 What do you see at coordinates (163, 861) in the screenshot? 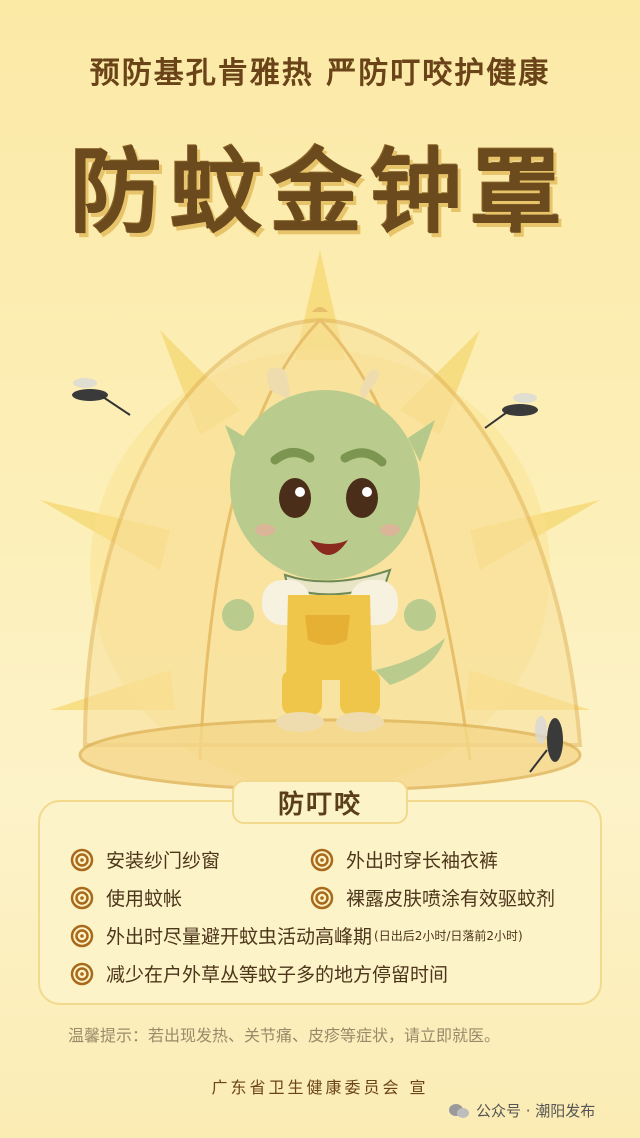
I see `tip-text: 安装纱门纱窗` at bounding box center [163, 861].